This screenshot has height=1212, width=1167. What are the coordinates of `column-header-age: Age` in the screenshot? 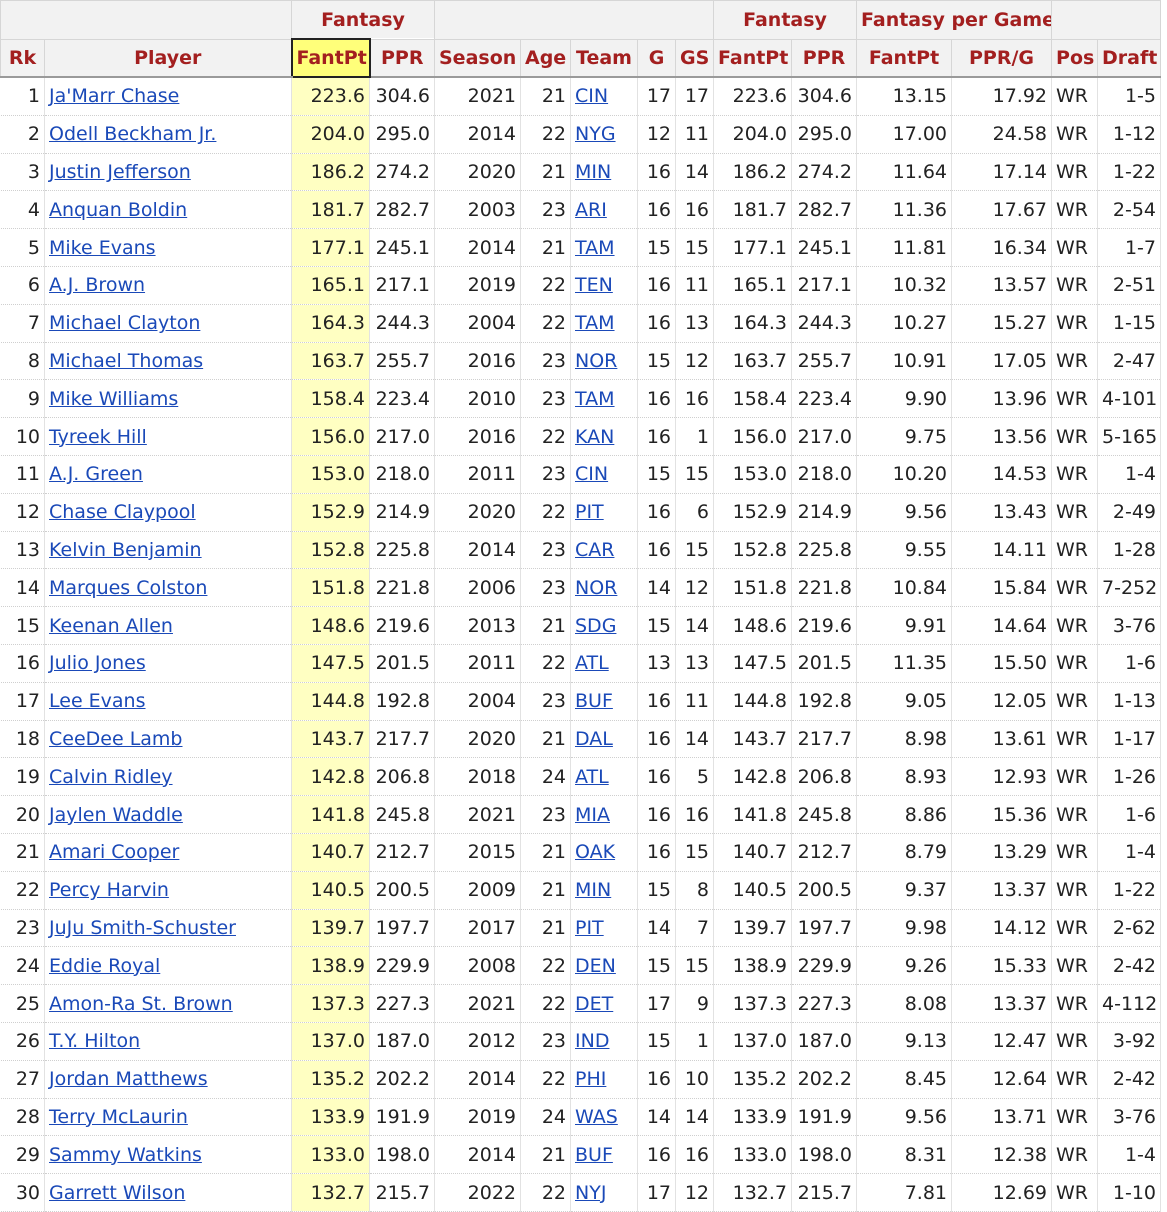 It's located at (545, 58).